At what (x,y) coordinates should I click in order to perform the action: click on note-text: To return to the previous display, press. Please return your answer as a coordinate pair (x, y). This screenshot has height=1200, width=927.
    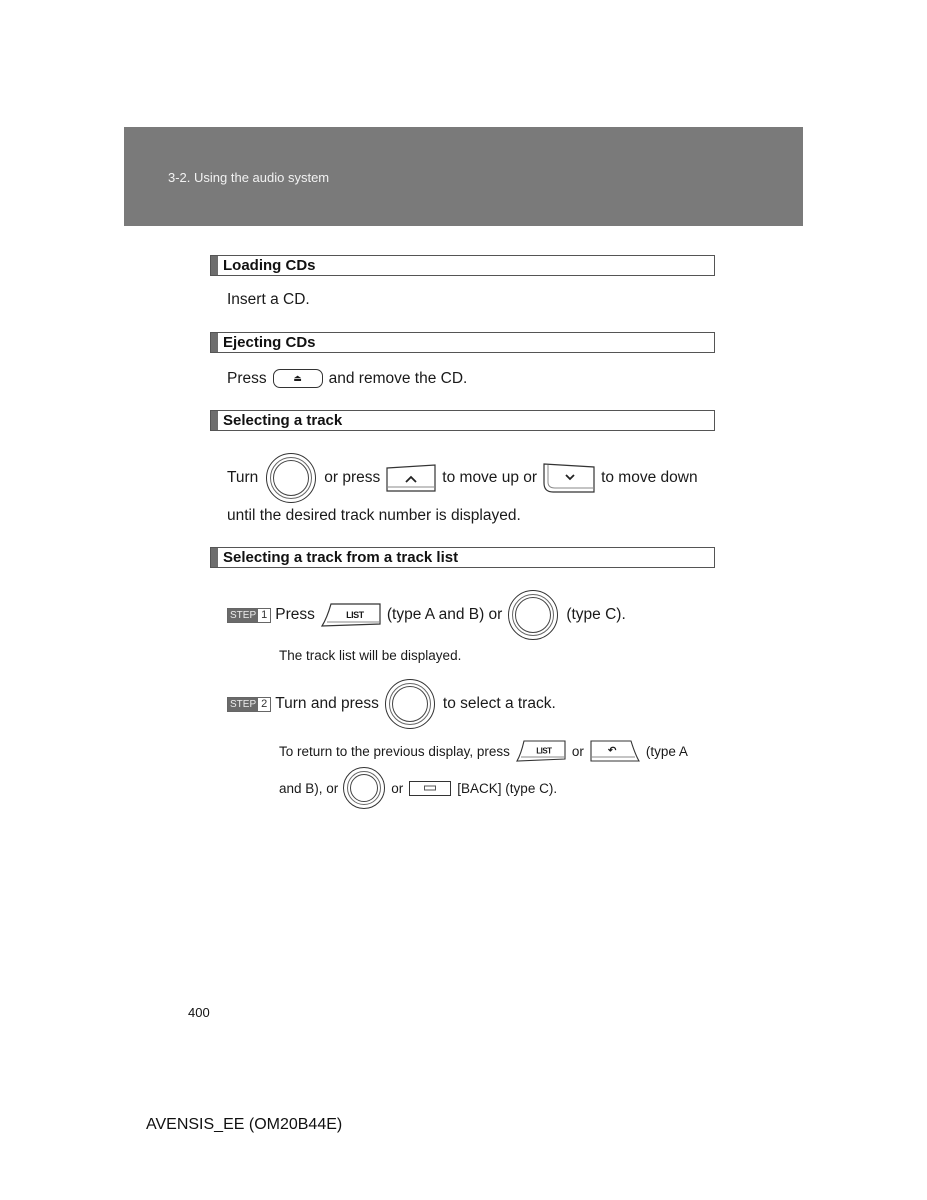
    Looking at the image, I should click on (394, 751).